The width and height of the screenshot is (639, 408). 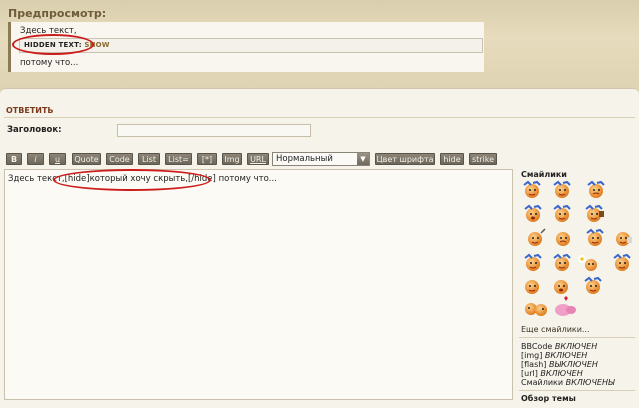 I want to click on red-annotation-oval-preview, so click(x=53, y=44).